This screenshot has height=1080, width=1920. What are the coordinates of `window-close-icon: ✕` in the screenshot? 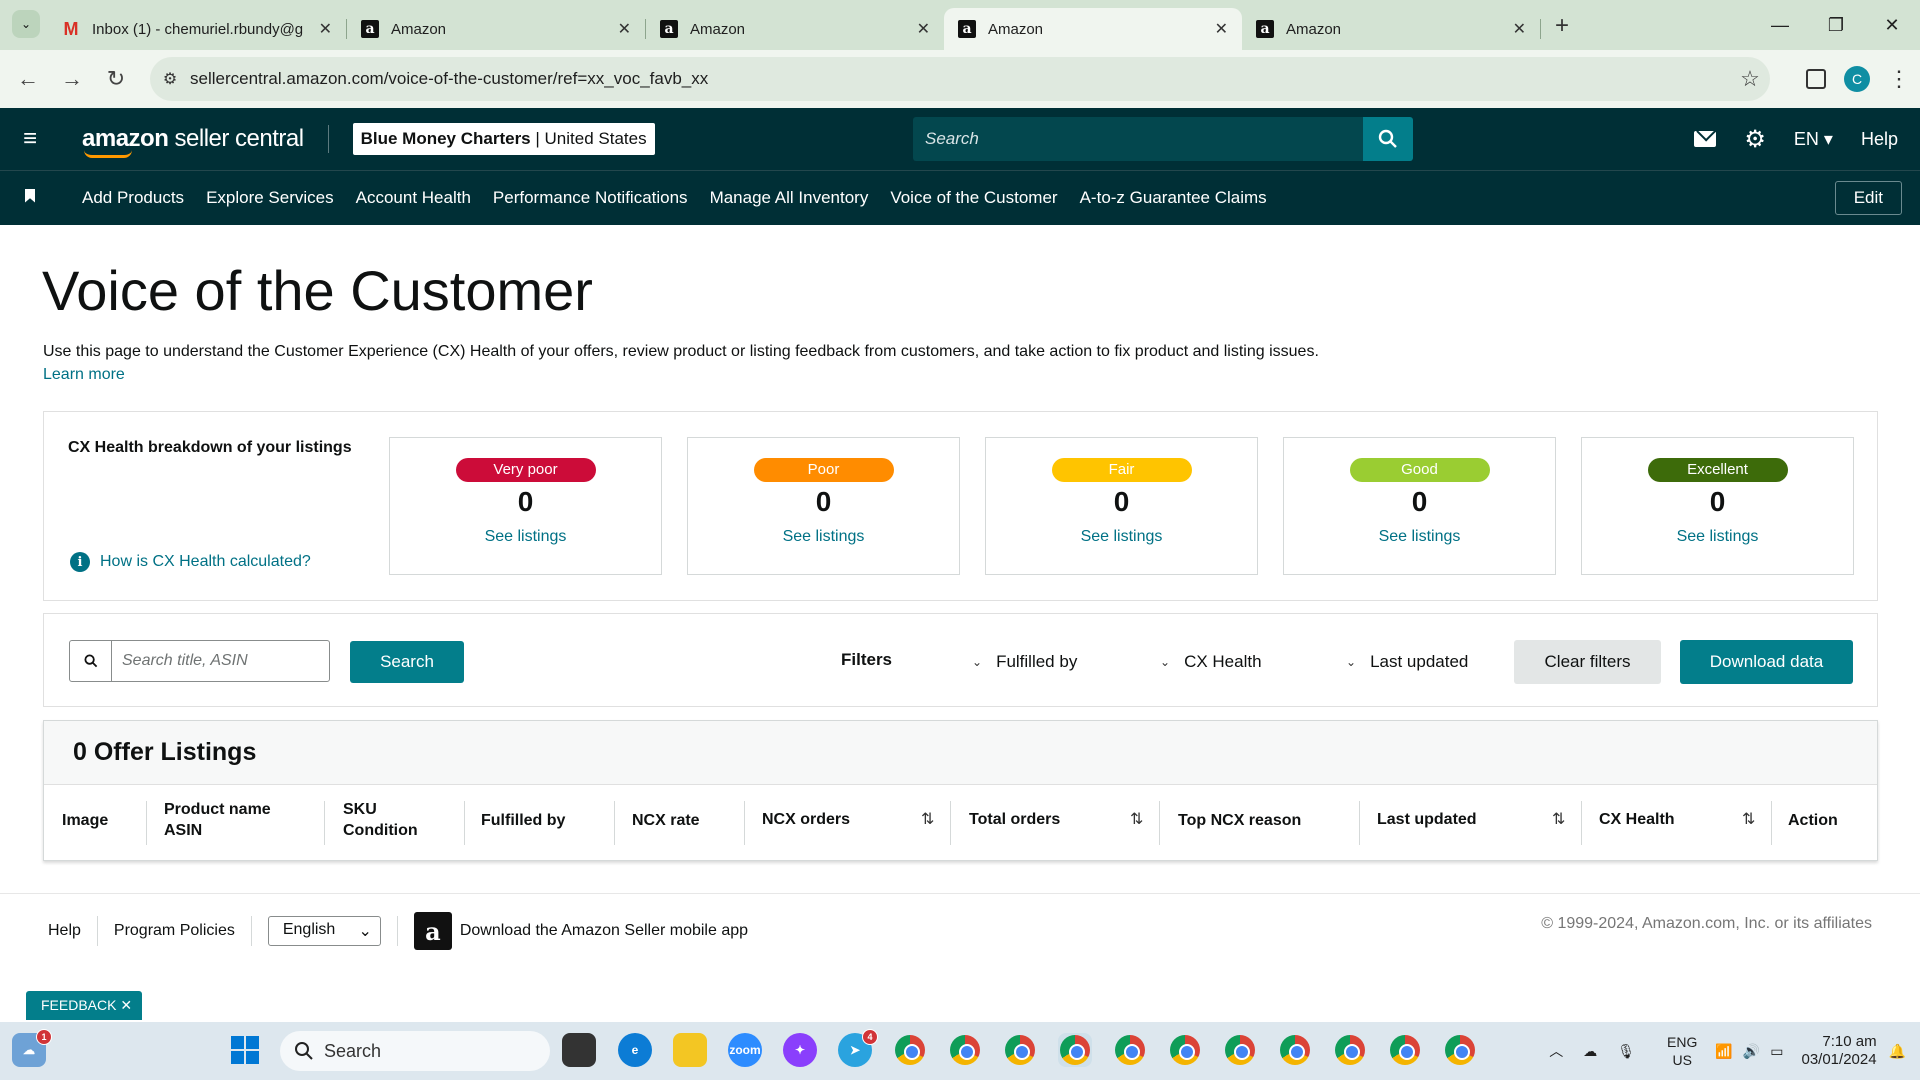 It's located at (1892, 25).